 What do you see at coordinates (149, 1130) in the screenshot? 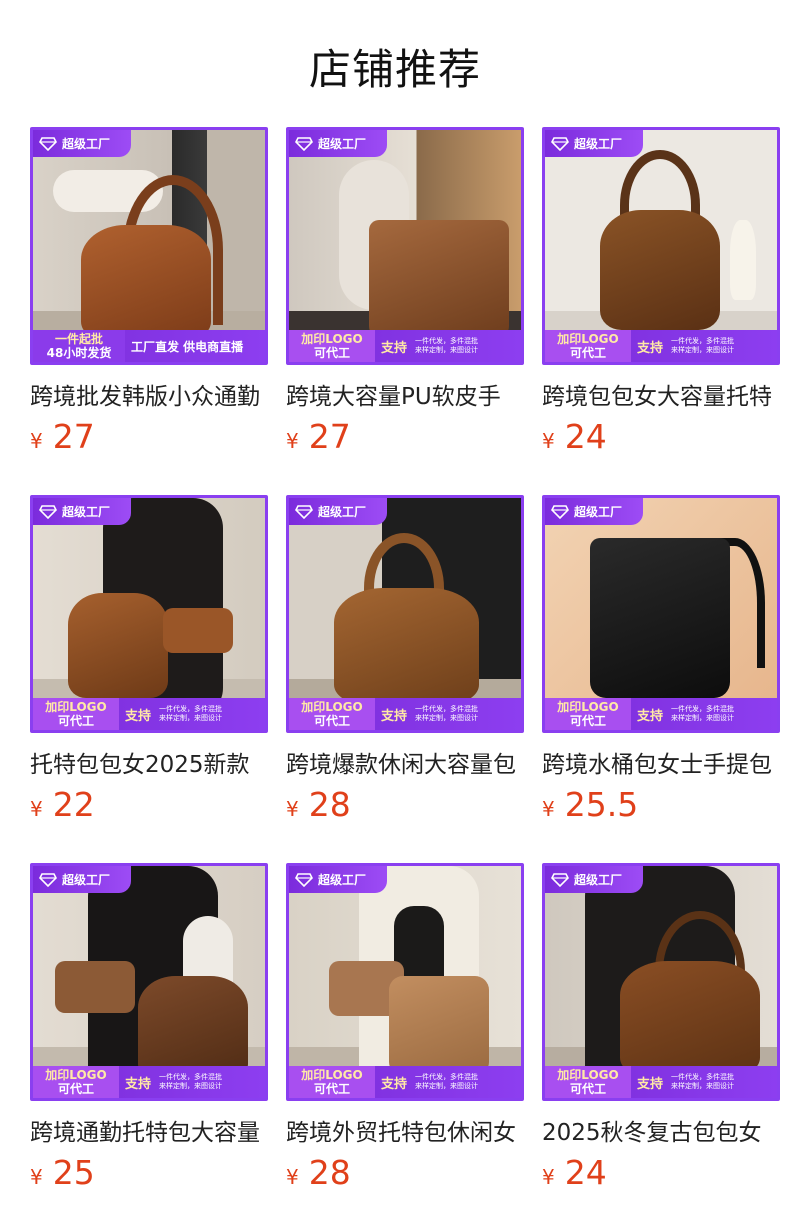
I see `product-title: 跨境通勤托特包大容量` at bounding box center [149, 1130].